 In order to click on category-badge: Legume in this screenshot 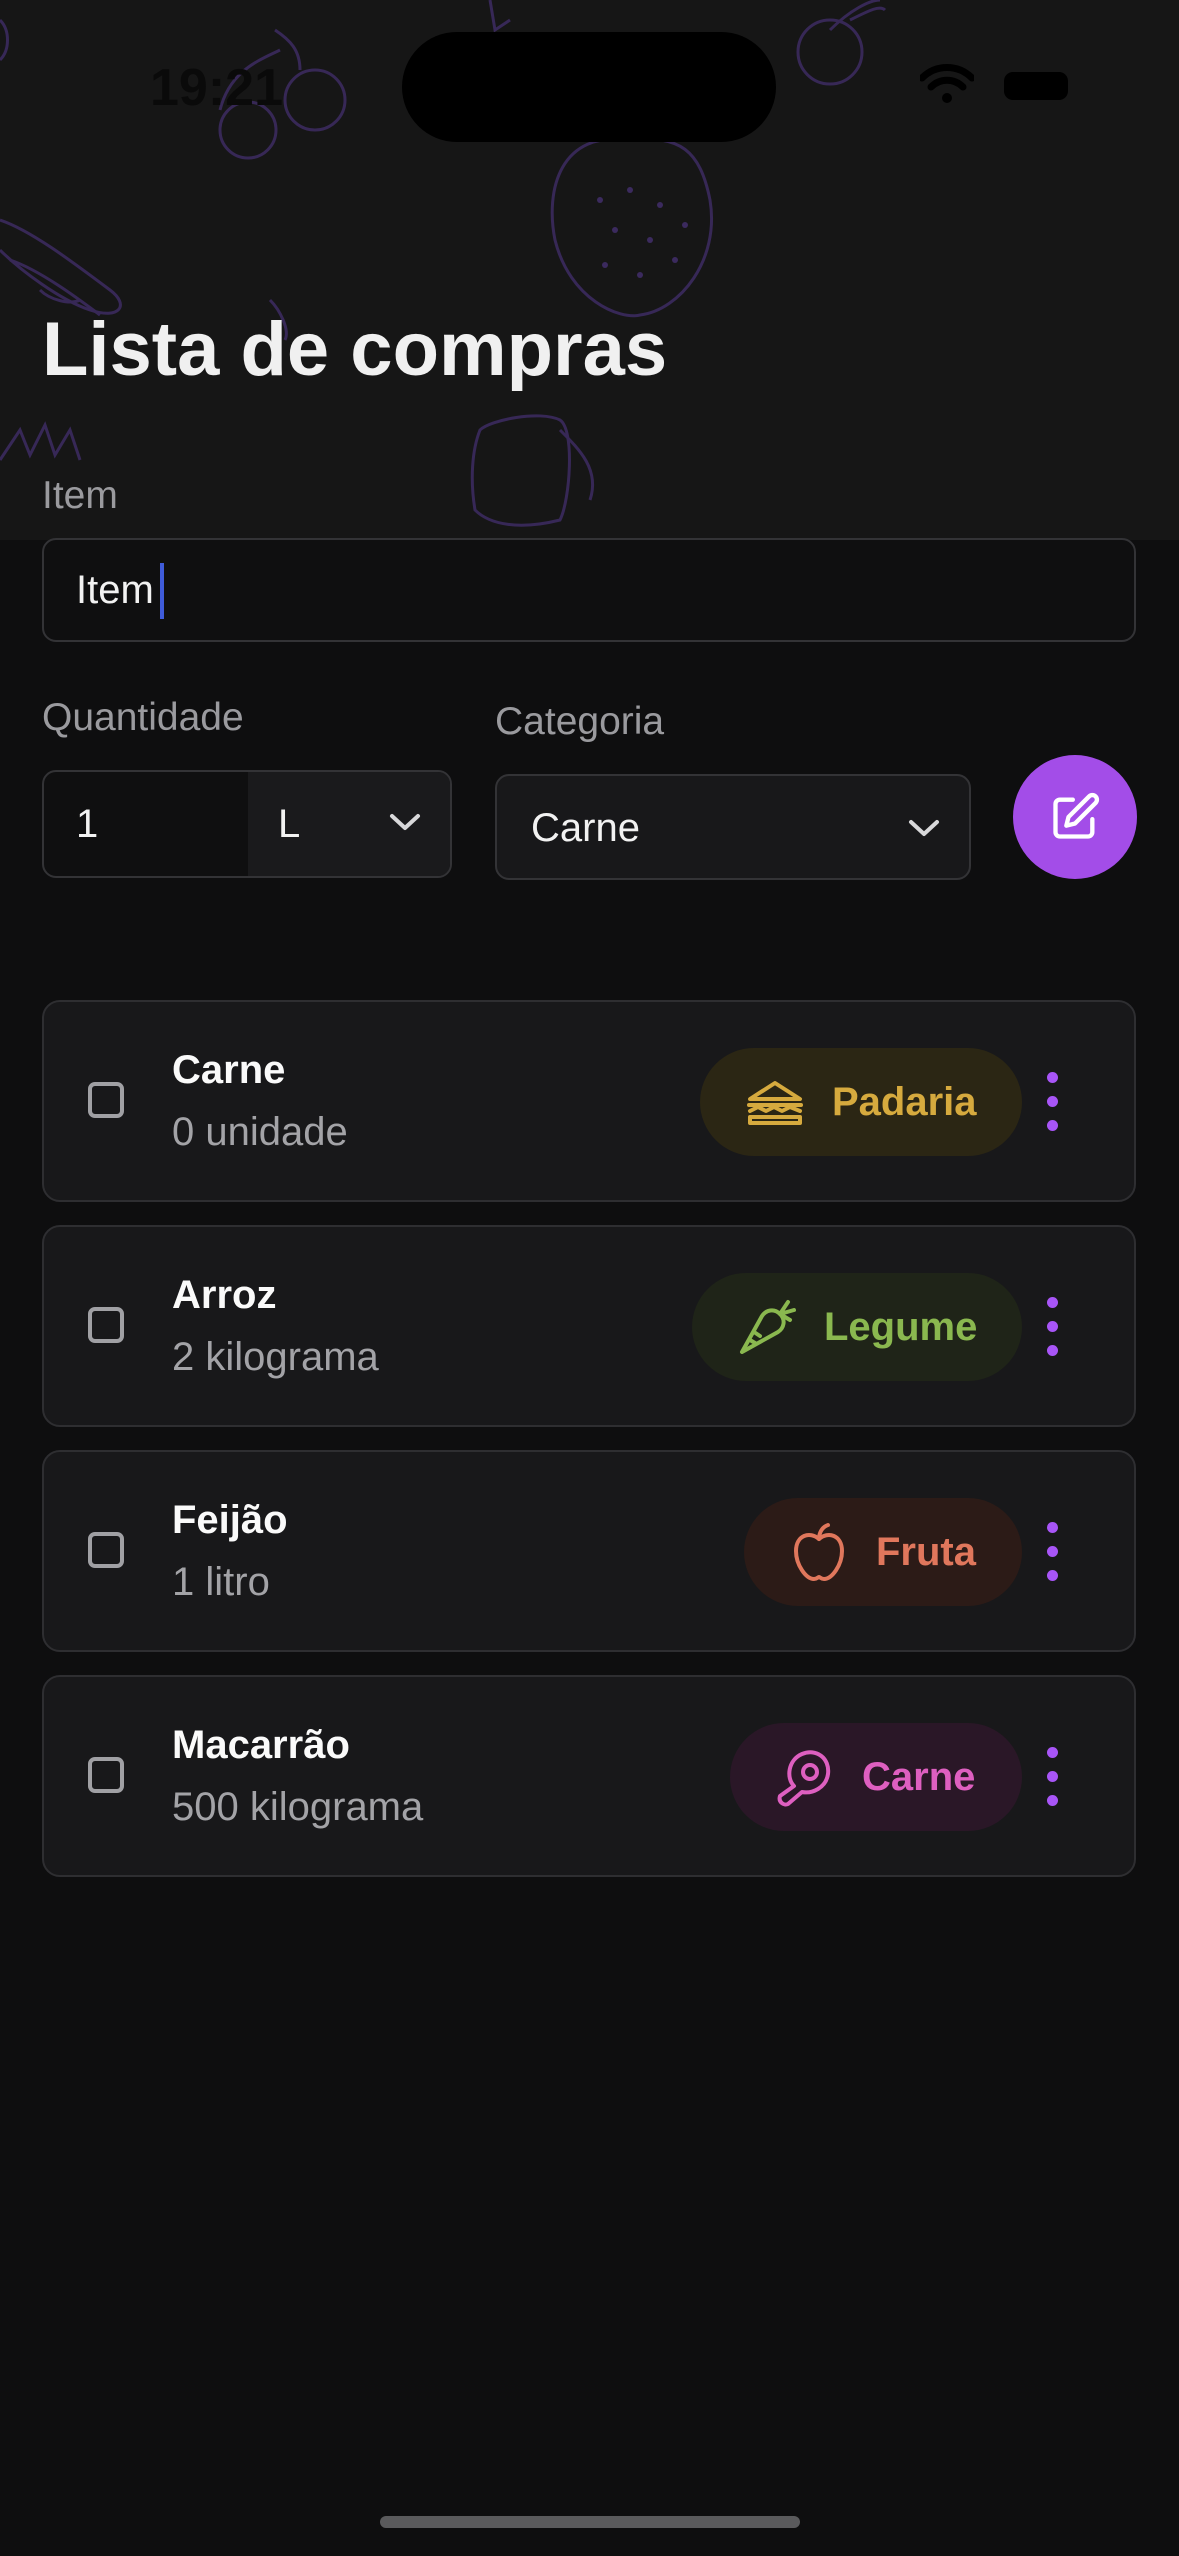, I will do `click(857, 1327)`.